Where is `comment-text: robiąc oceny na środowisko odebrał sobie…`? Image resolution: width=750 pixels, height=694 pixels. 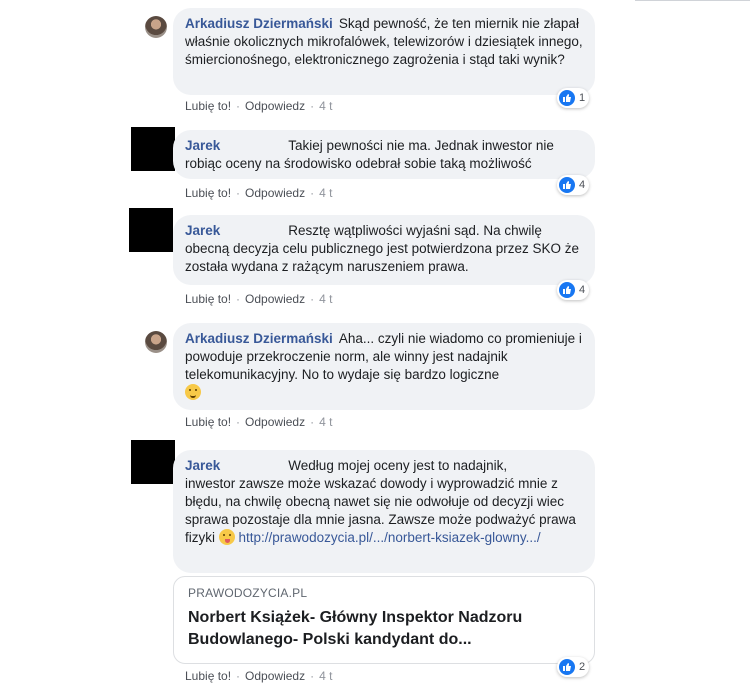
comment-text: robiąc oceny na środowisko odebrał sobie… is located at coordinates (358, 163).